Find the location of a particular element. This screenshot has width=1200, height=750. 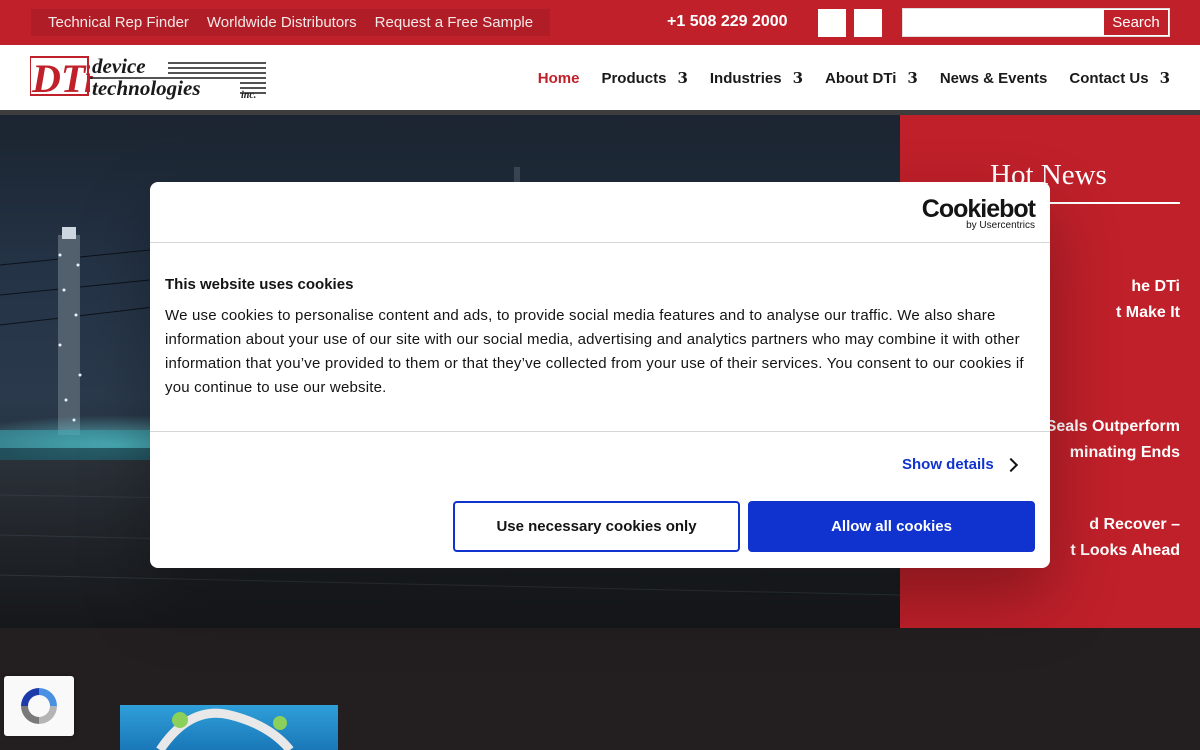

nav-label: About DTi is located at coordinates (861, 78).